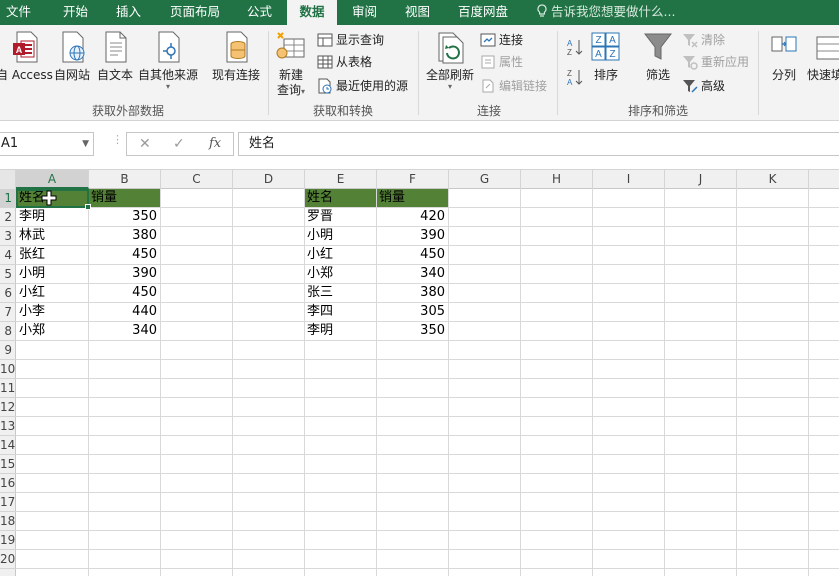  I want to click on table-cell: 350, so click(412, 331).